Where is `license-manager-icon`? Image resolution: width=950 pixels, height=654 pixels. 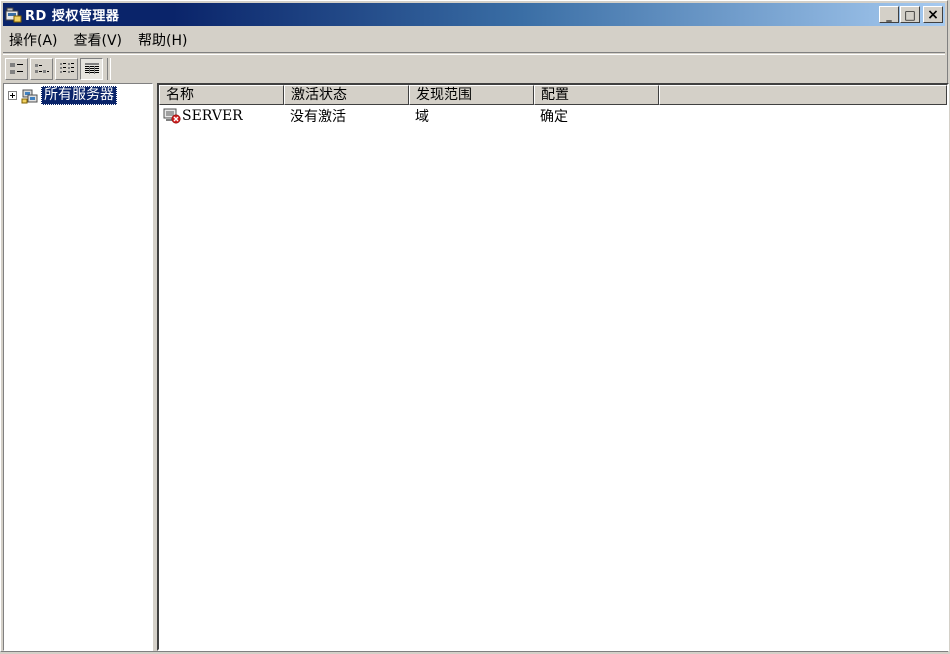 license-manager-icon is located at coordinates (13, 15).